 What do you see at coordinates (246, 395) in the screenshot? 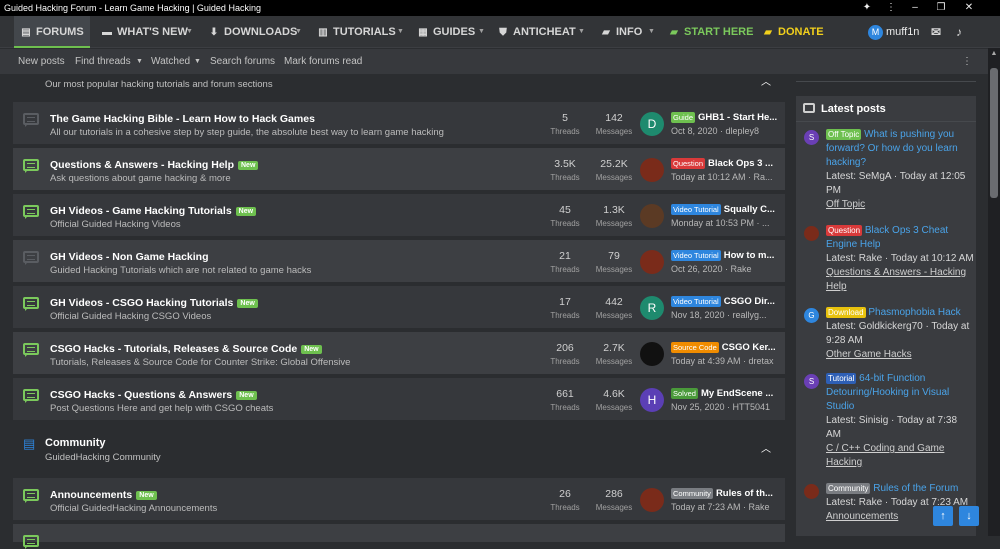
I see `new-badge: New` at bounding box center [246, 395].